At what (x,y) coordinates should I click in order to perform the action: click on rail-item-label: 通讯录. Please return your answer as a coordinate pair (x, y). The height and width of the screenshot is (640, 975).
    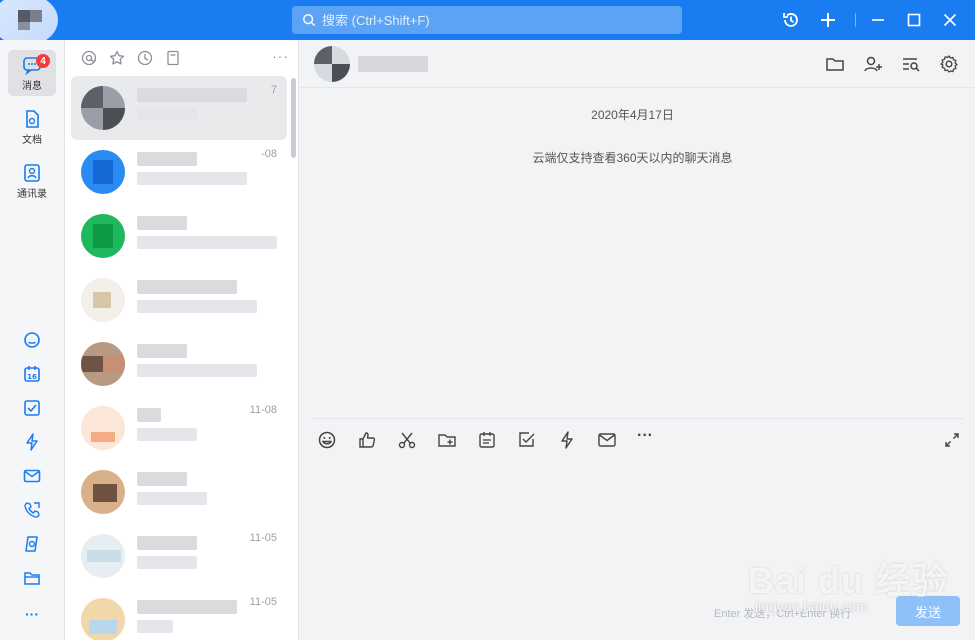
    Looking at the image, I should click on (32, 194).